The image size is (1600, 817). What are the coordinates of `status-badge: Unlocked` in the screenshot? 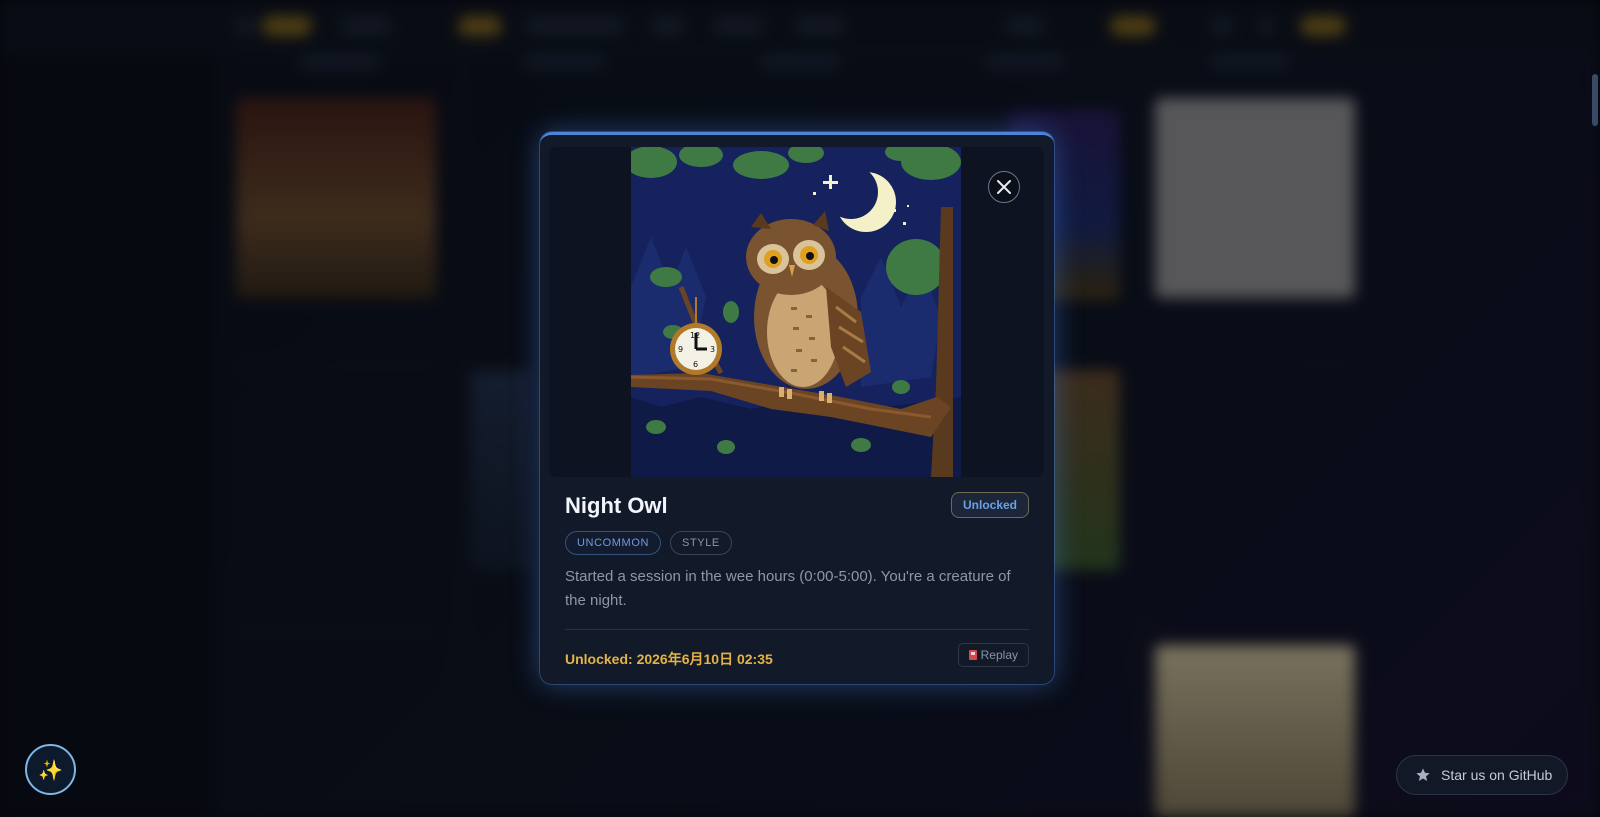 It's located at (989, 505).